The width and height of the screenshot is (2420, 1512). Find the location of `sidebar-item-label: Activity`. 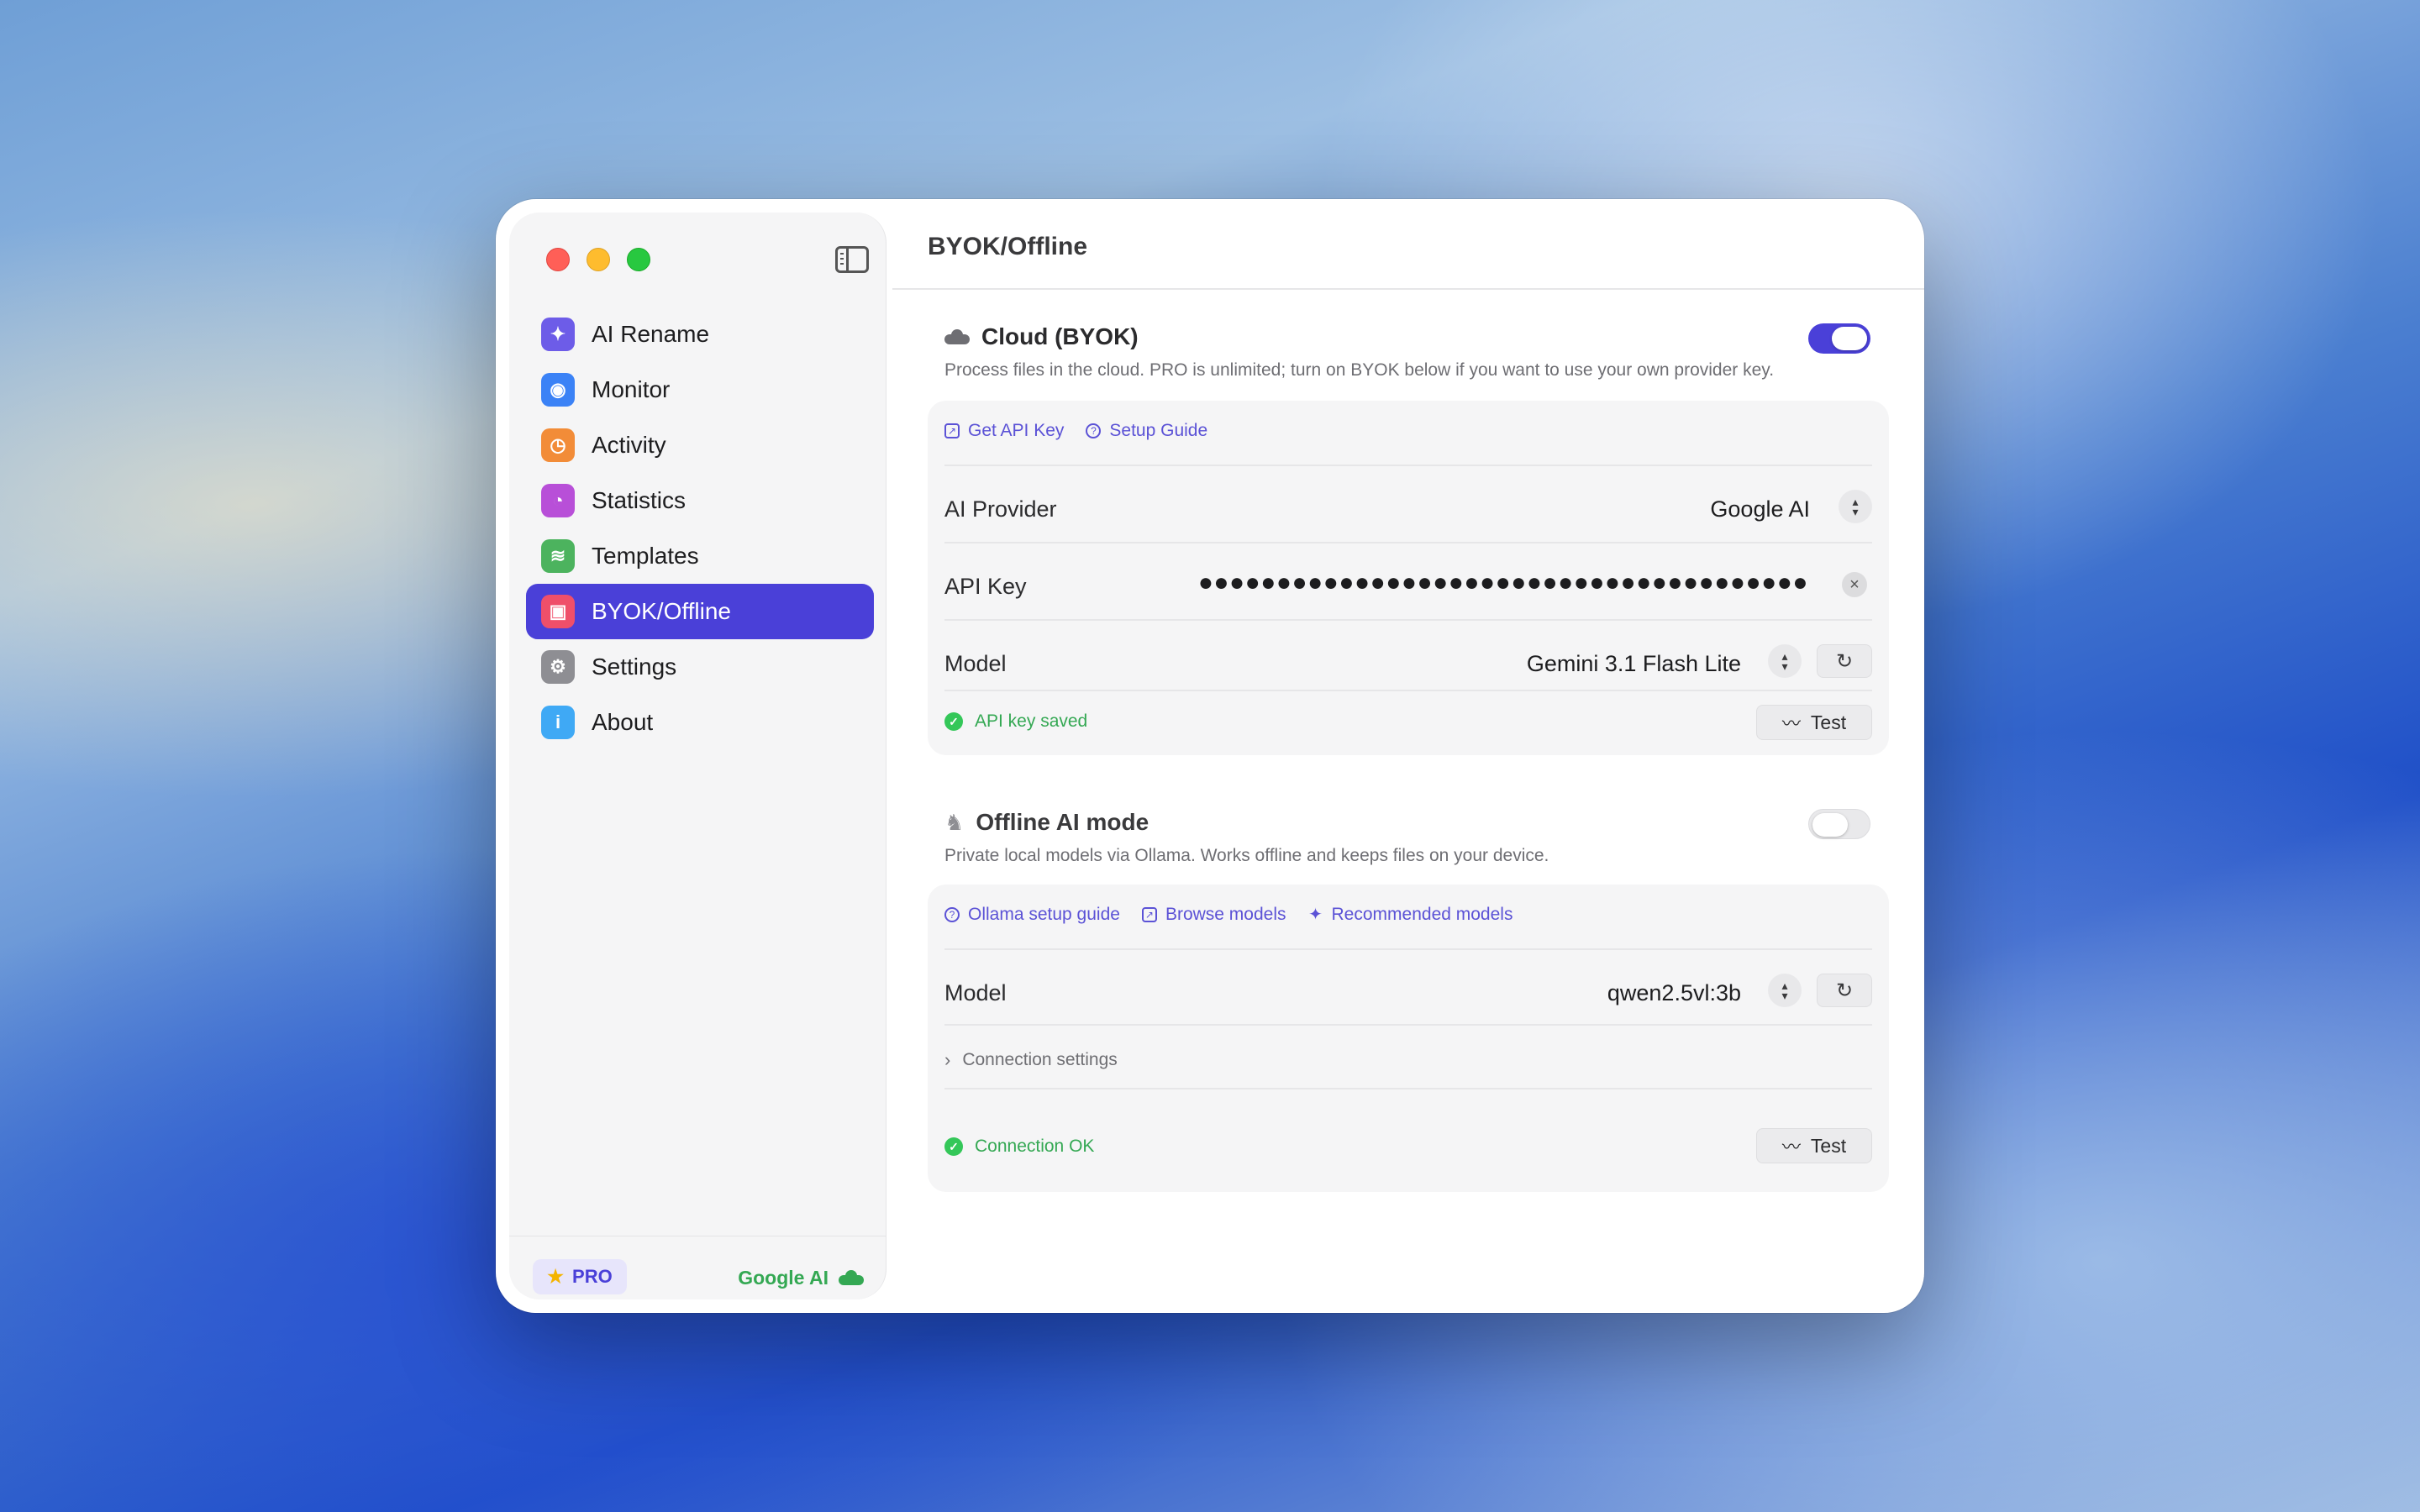

sidebar-item-label: Activity is located at coordinates (629, 445).